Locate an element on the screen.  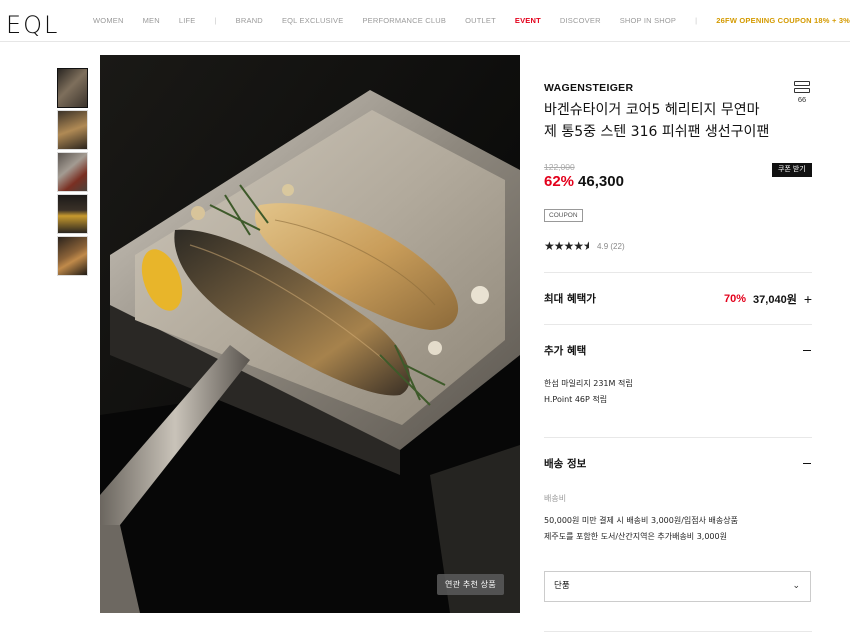
price-row: 62% 46,300 is located at coordinates (584, 181).